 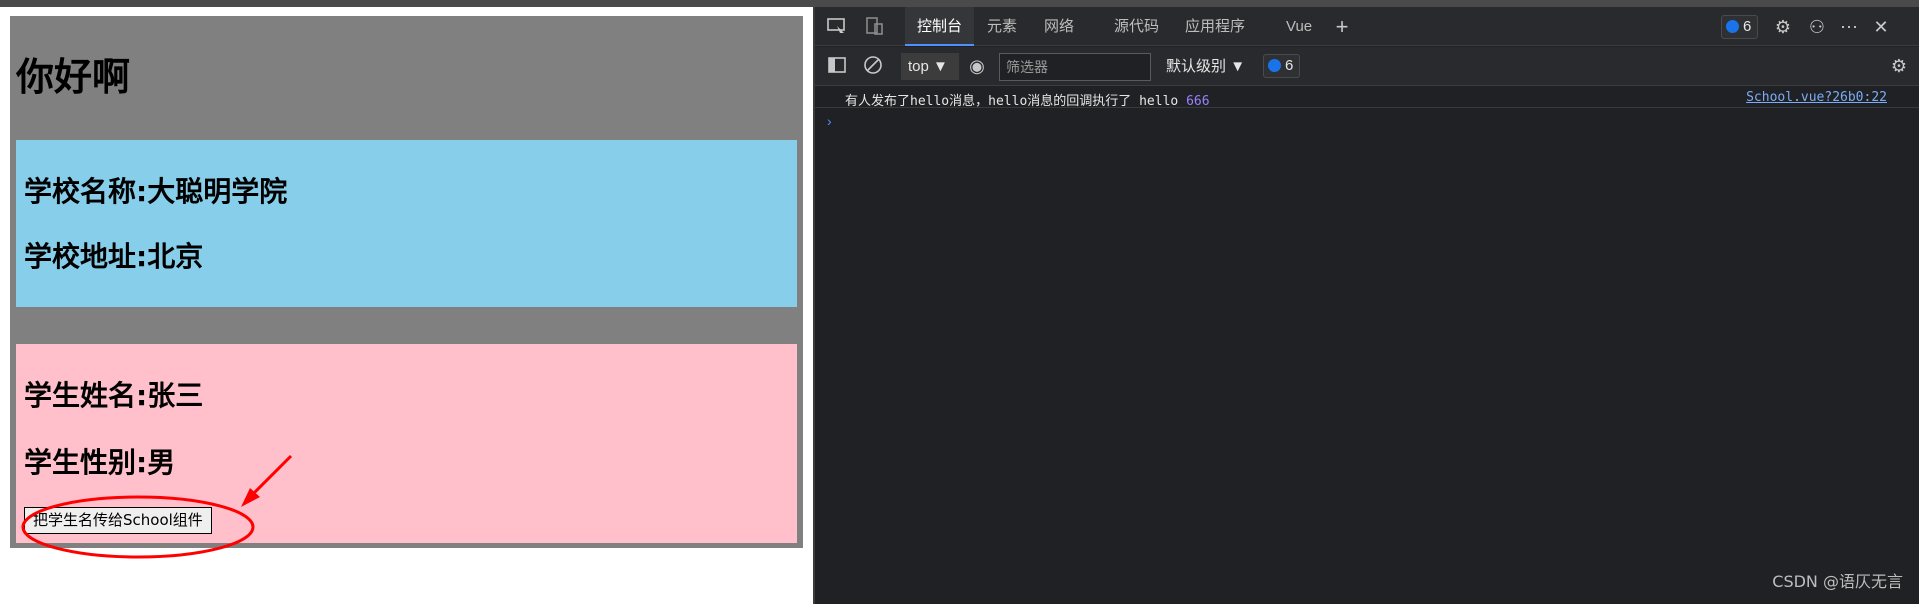 I want to click on message-count-badge: 6, so click(x=1282, y=66).